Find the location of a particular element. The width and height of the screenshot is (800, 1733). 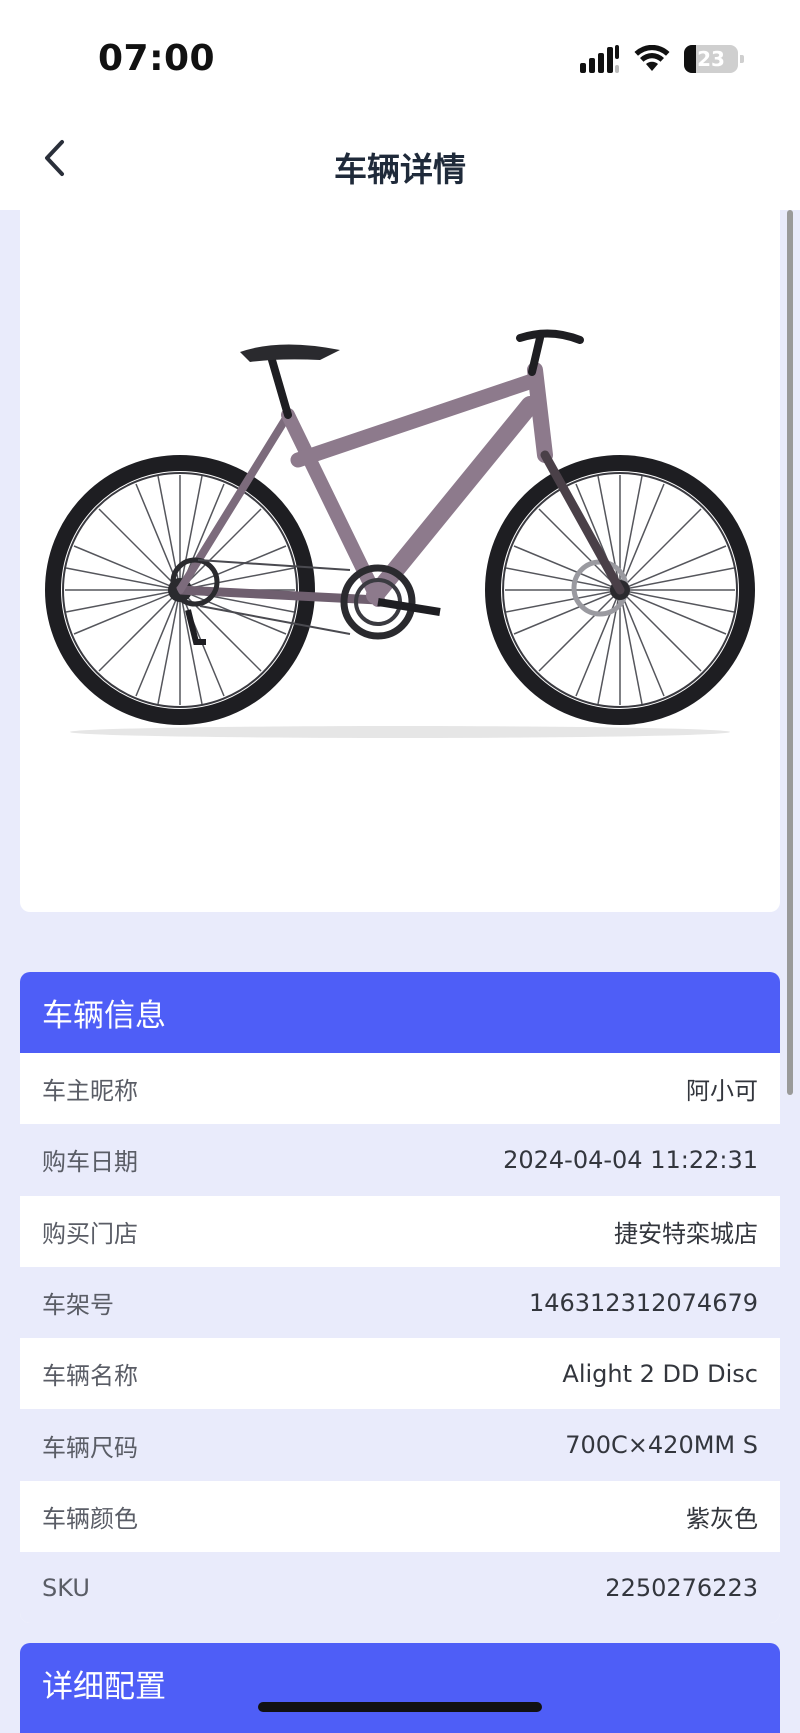

page-title: 车辆详情 is located at coordinates (400, 169).